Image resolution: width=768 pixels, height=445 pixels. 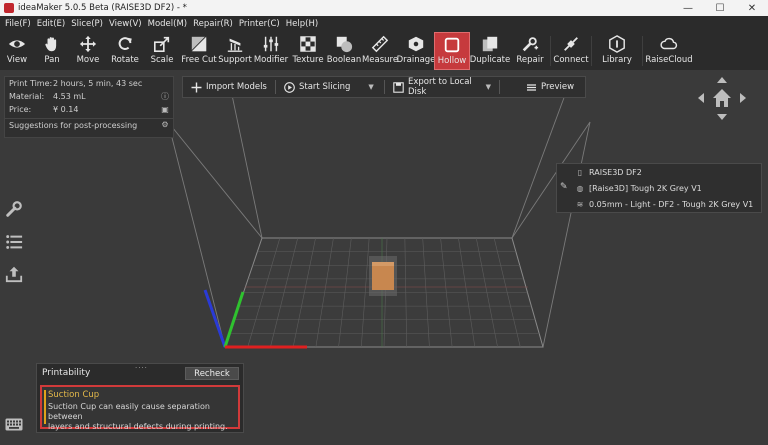 What do you see at coordinates (141, 368) in the screenshot?
I see `drag-handle-icon: ····` at bounding box center [141, 368].